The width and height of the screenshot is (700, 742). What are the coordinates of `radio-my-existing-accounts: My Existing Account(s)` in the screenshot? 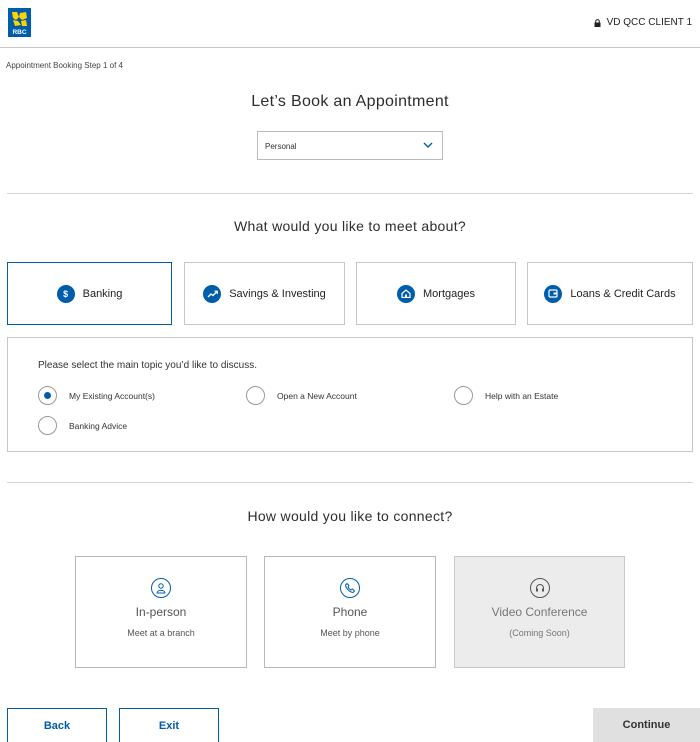 It's located at (96, 395).